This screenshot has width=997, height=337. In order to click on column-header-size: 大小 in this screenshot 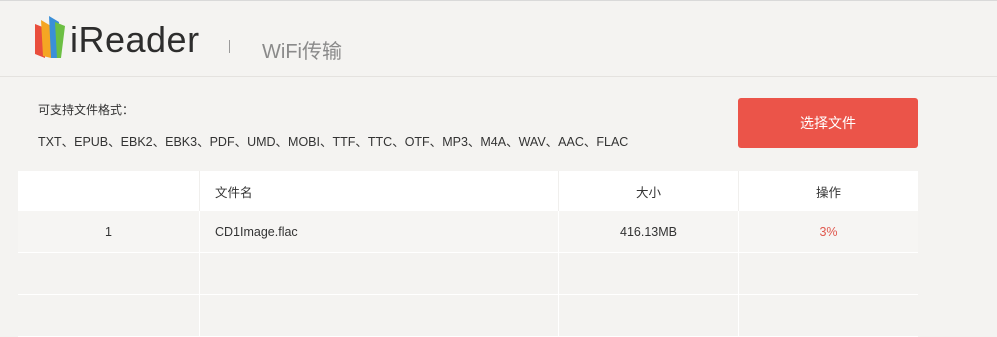, I will do `click(648, 191)`.